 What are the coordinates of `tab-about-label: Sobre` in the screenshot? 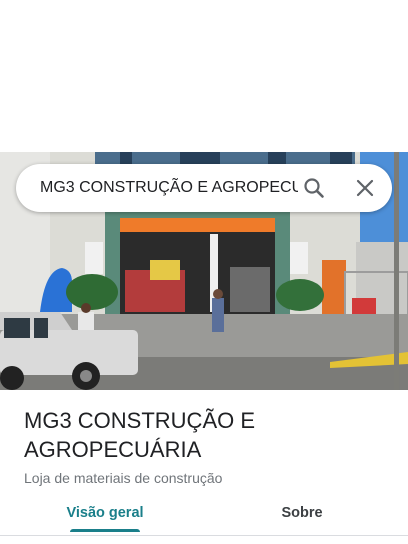 It's located at (302, 513).